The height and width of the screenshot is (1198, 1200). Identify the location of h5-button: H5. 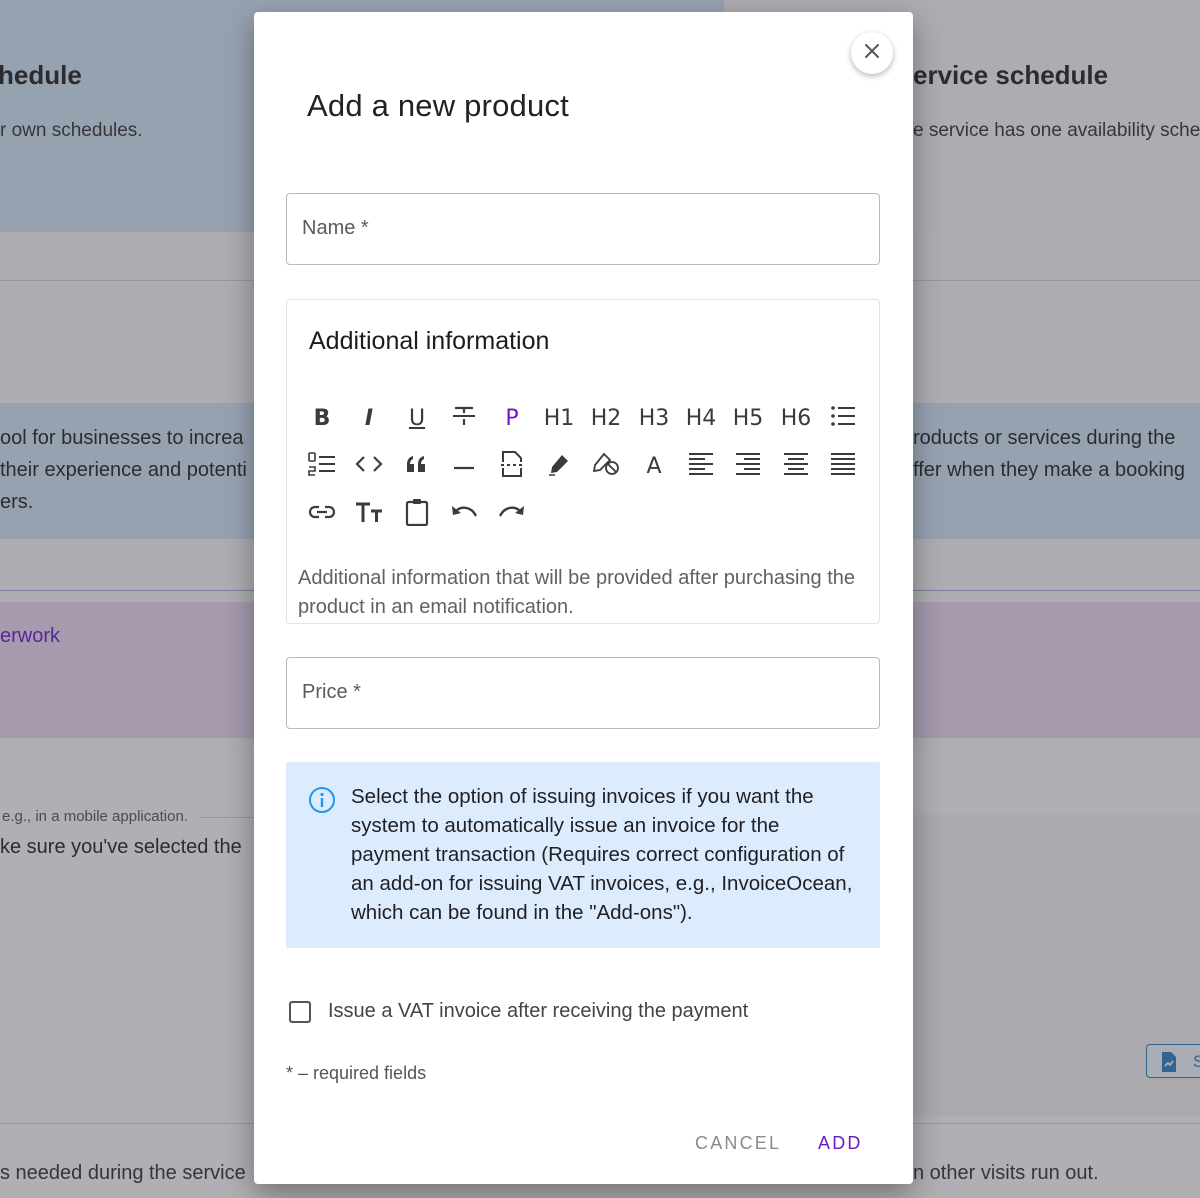
(748, 418).